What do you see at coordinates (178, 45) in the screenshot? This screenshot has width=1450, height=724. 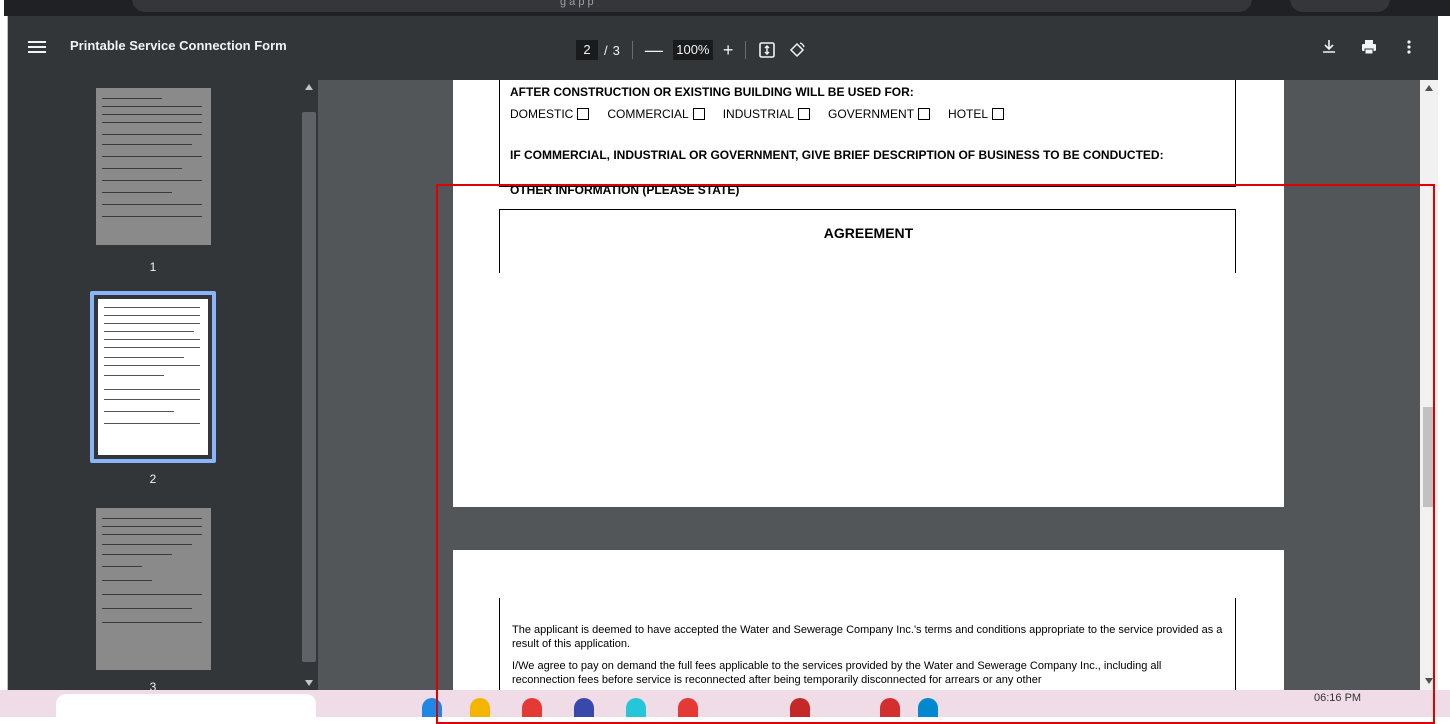 I see `document-title: Printable Service Connection Form` at bounding box center [178, 45].